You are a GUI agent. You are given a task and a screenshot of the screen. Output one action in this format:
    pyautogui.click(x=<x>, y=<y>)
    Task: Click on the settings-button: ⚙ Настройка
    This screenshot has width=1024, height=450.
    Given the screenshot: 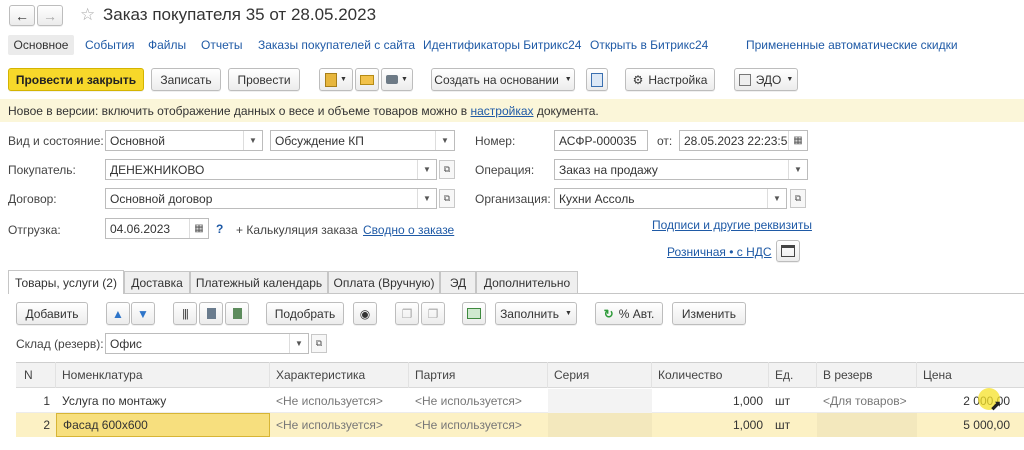 What is the action you would take?
    pyautogui.click(x=670, y=79)
    